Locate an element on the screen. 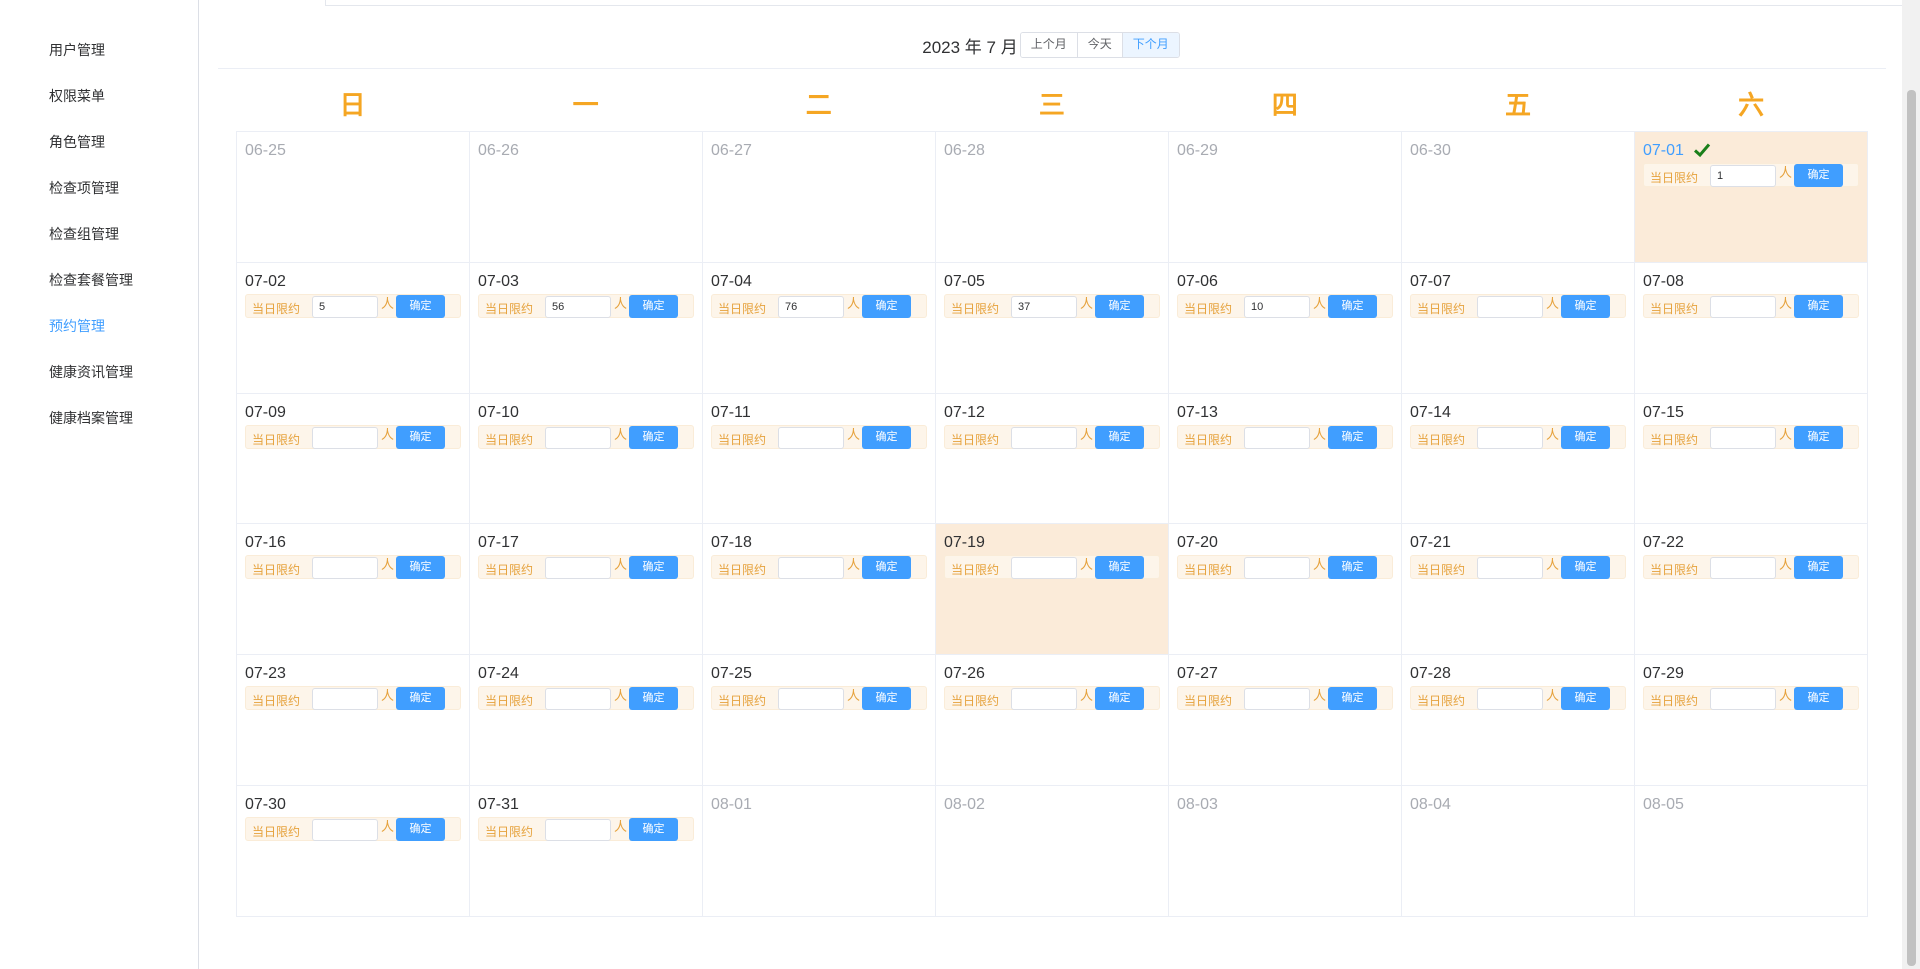 The height and width of the screenshot is (969, 1920). sidebar-item: 检查项管理 is located at coordinates (84, 188).